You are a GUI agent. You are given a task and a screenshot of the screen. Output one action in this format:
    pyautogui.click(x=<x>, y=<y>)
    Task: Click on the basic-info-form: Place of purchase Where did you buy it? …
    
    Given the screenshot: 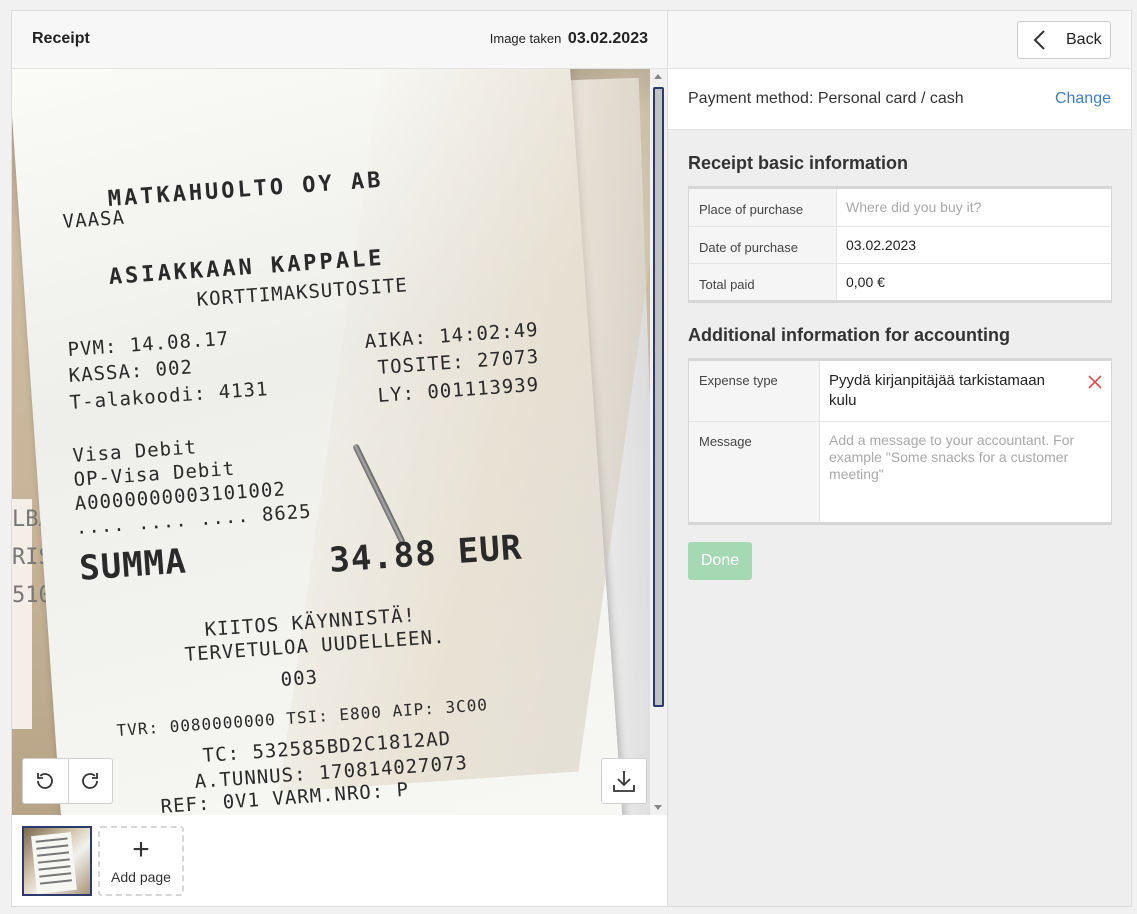 What is the action you would take?
    pyautogui.click(x=900, y=244)
    